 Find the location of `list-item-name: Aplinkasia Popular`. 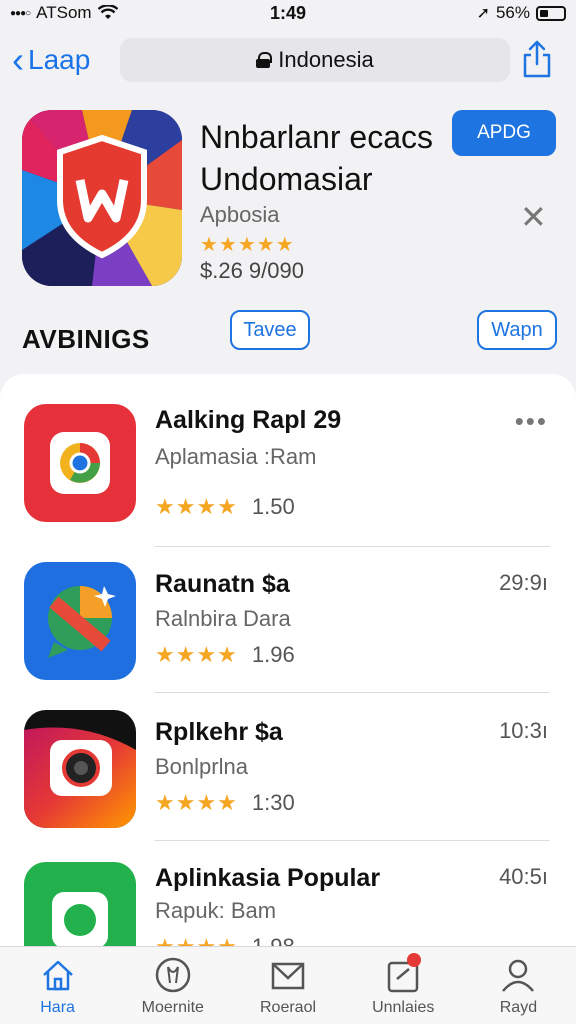

list-item-name: Aplinkasia Popular is located at coordinates (268, 878).